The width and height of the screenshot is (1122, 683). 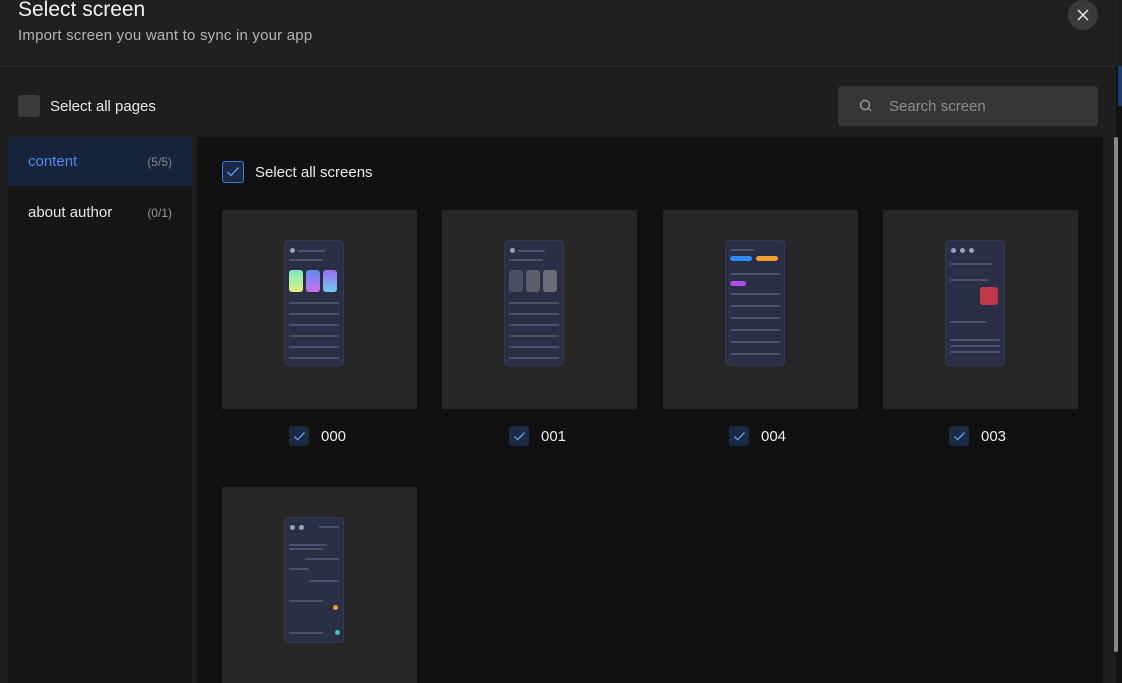 What do you see at coordinates (159, 161) in the screenshot?
I see `sidebar-item-count: (5/5)` at bounding box center [159, 161].